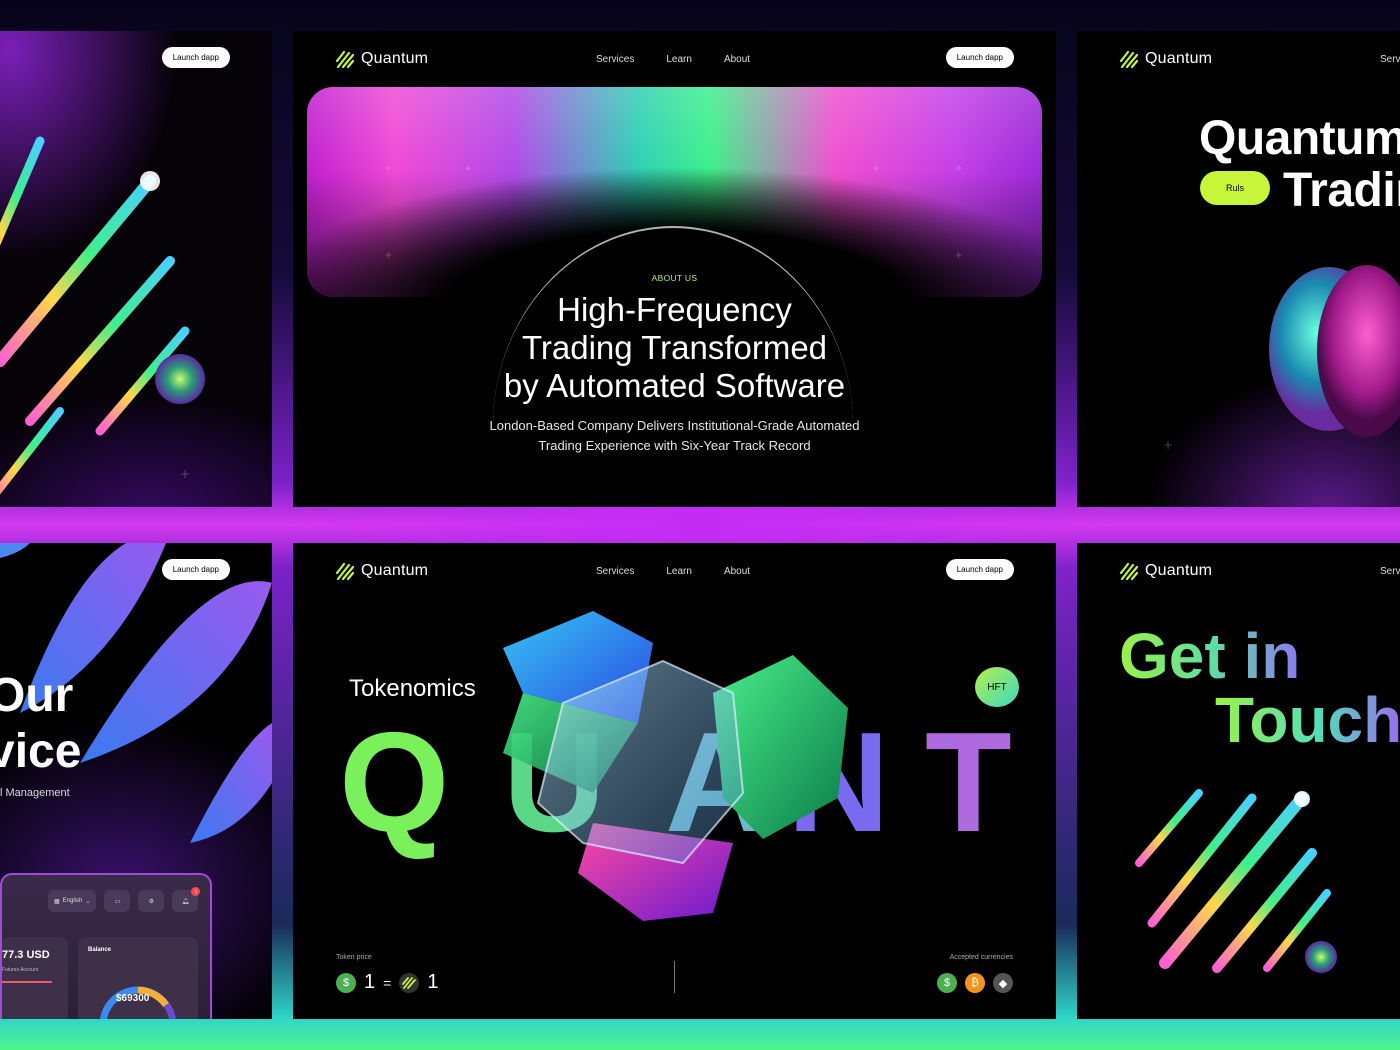  I want to click on trading-panel: Quantum Serv Quantum Ruls Tradir +, so click(1238, 269).